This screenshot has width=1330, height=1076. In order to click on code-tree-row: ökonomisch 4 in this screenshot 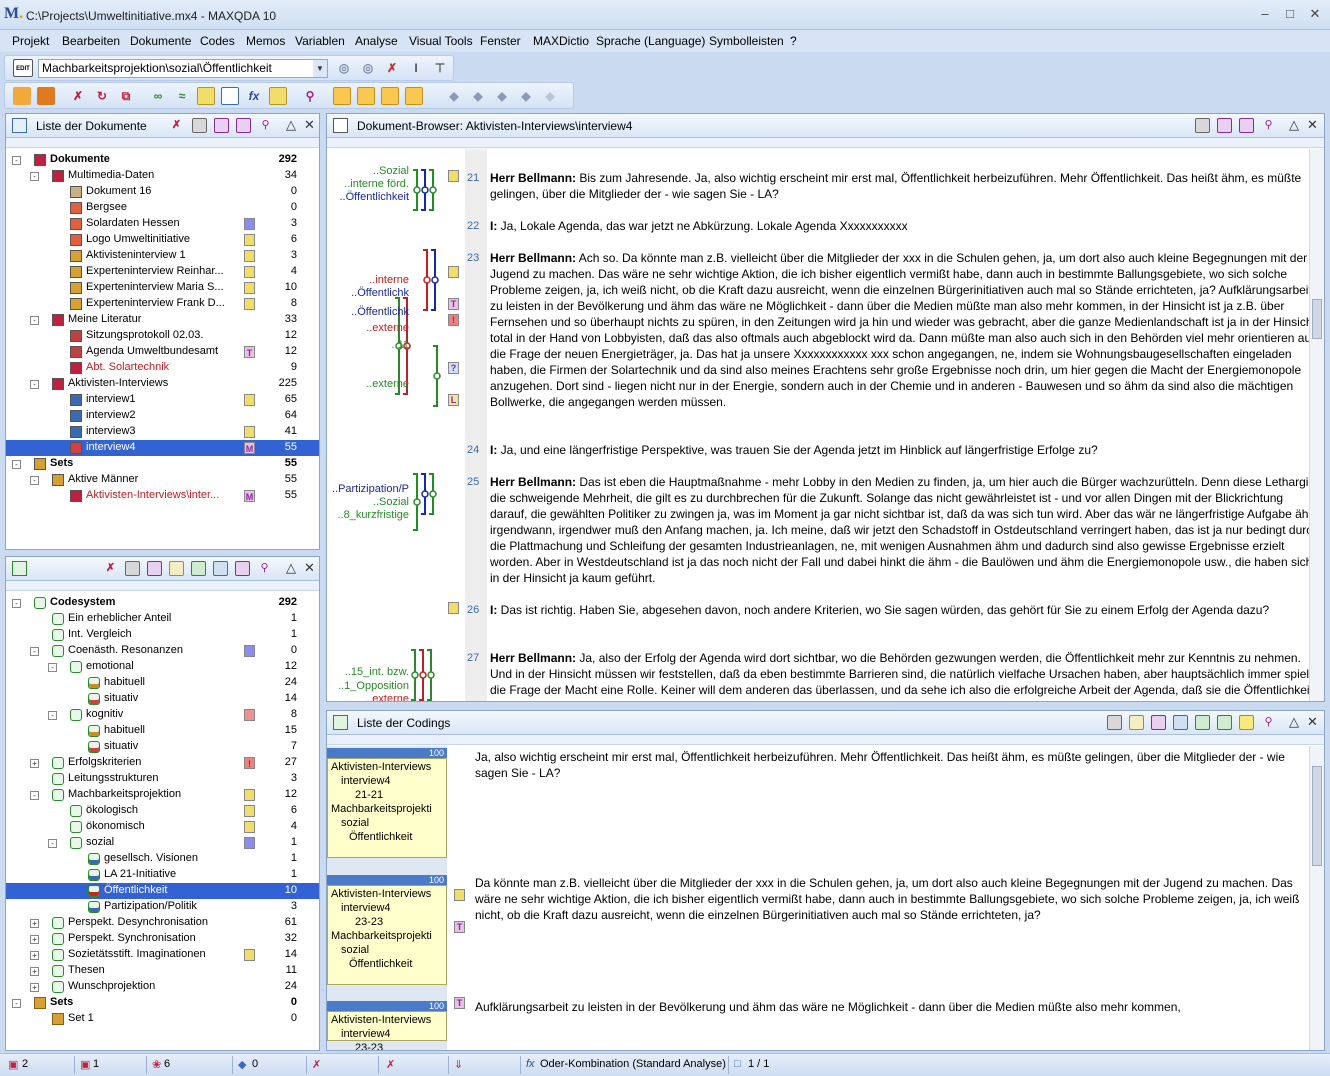, I will do `click(162, 827)`.